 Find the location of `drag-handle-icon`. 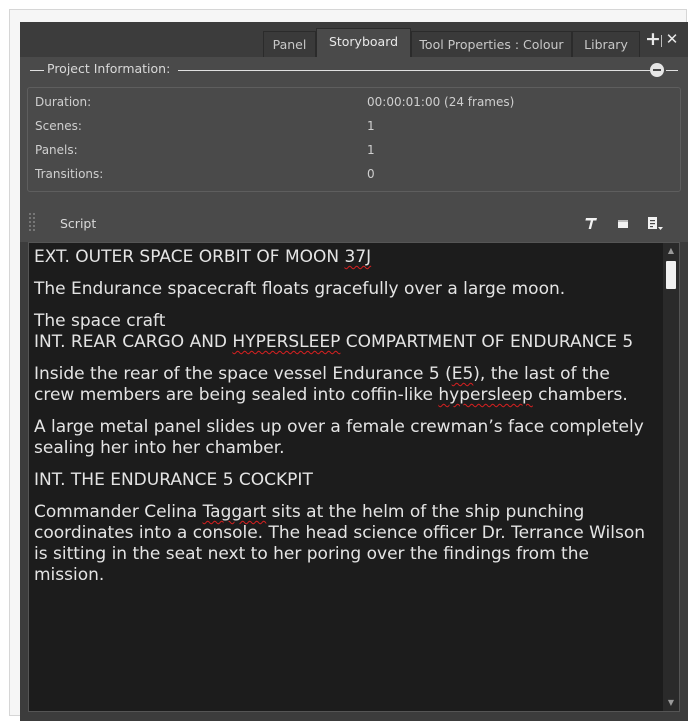

drag-handle-icon is located at coordinates (32, 222).